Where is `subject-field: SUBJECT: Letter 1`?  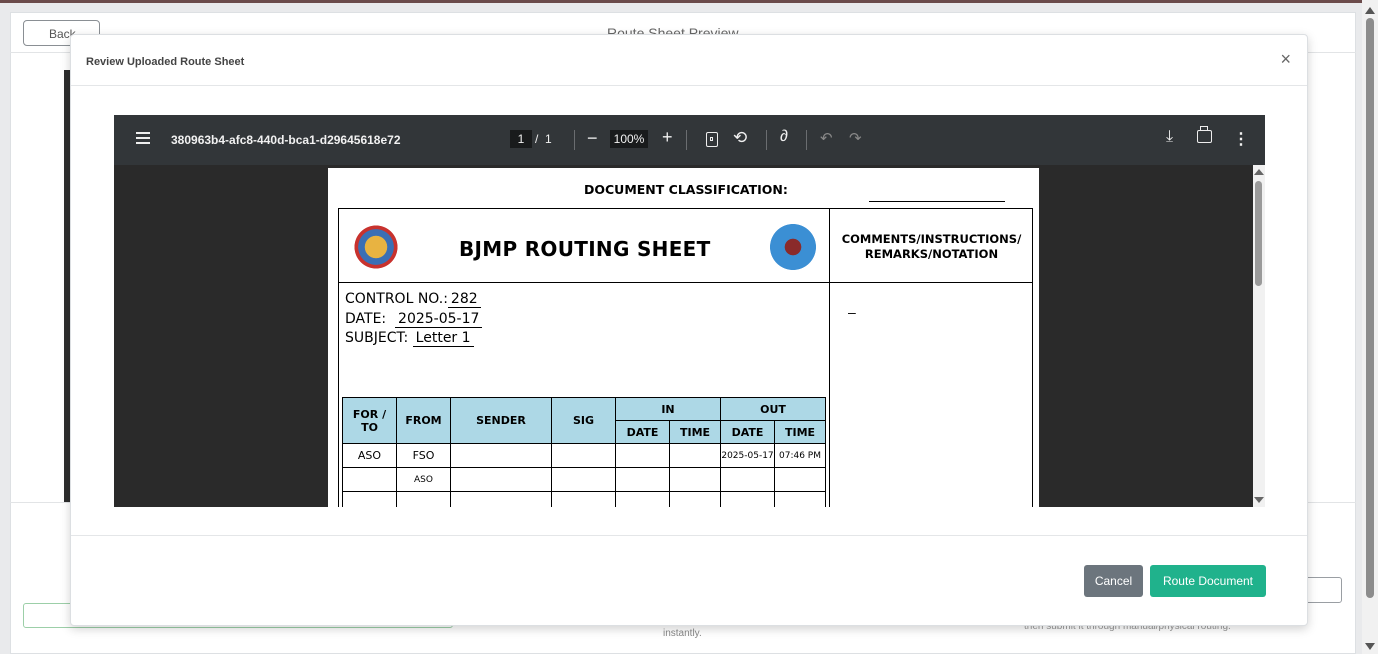
subject-field: SUBJECT: Letter 1 is located at coordinates (409, 338).